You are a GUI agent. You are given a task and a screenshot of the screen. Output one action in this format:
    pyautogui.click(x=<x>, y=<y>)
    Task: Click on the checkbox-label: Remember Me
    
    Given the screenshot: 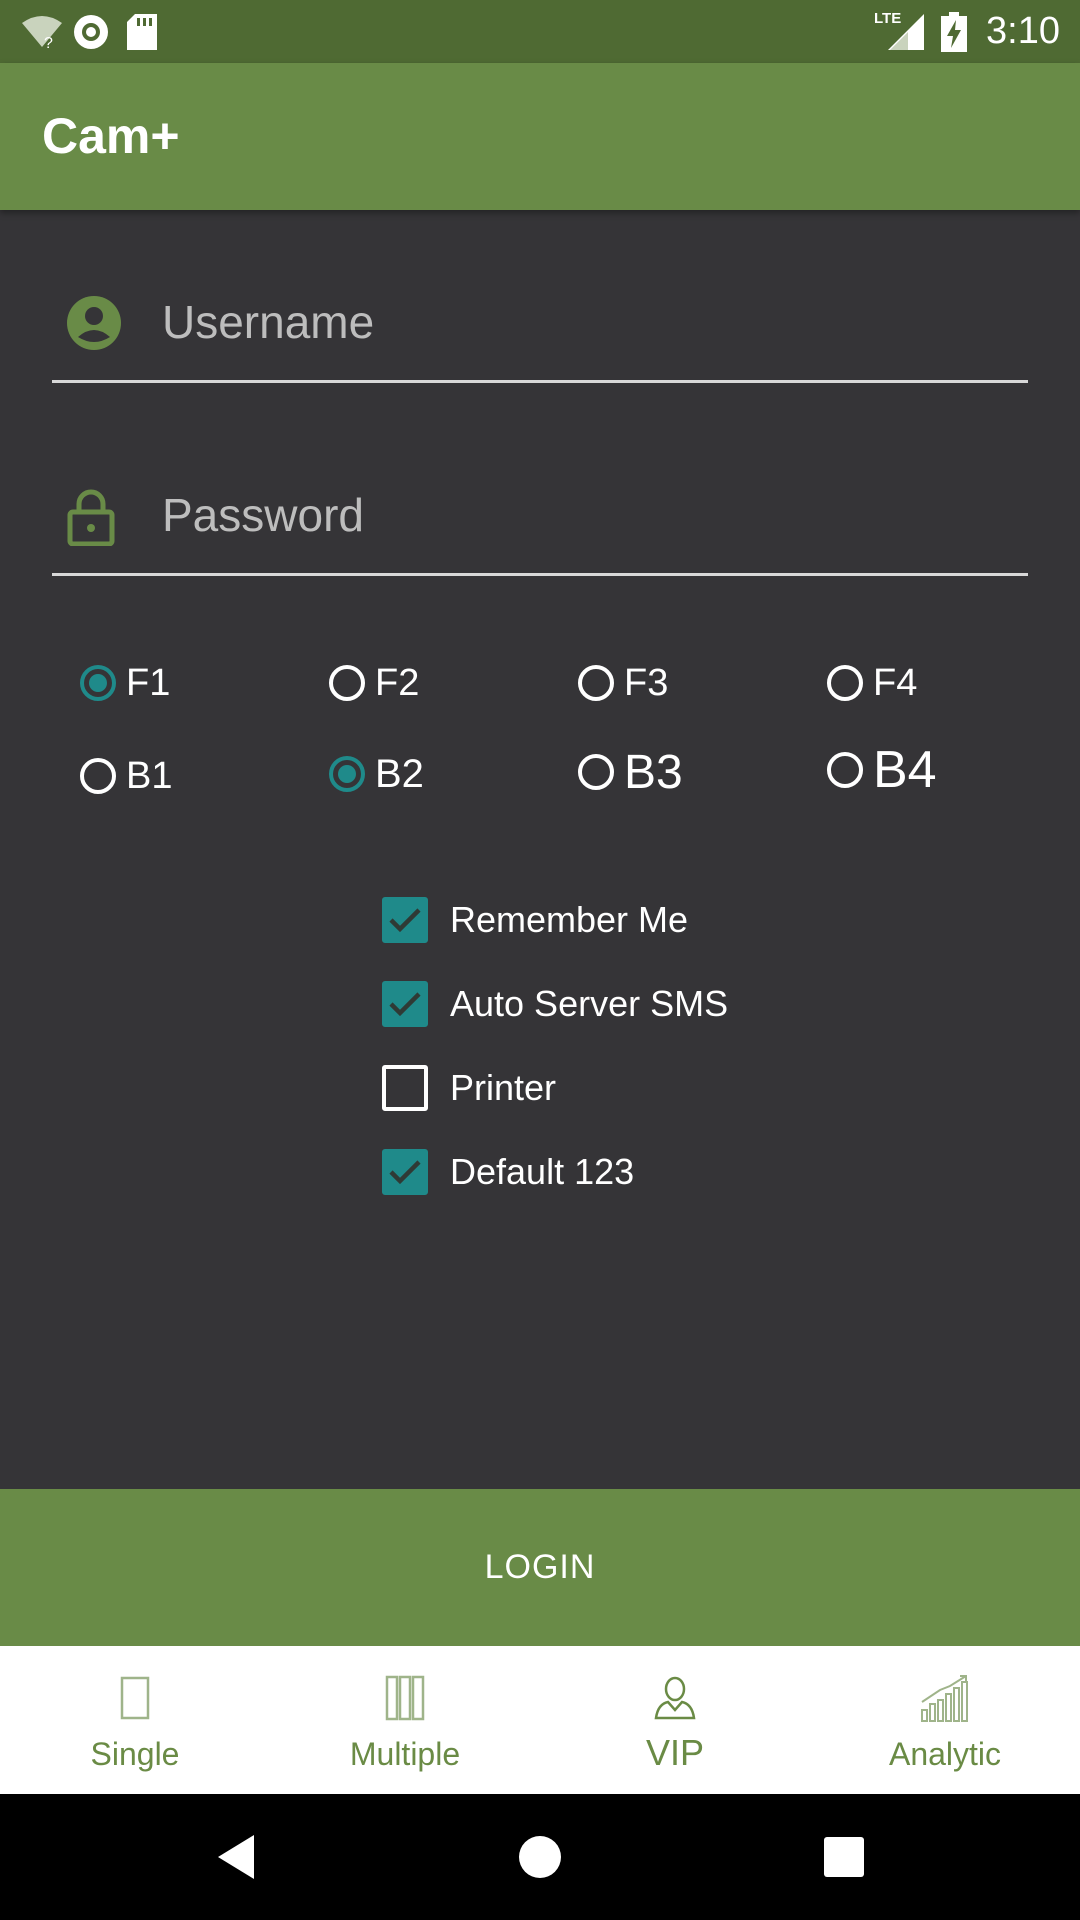 What is the action you would take?
    pyautogui.click(x=569, y=919)
    